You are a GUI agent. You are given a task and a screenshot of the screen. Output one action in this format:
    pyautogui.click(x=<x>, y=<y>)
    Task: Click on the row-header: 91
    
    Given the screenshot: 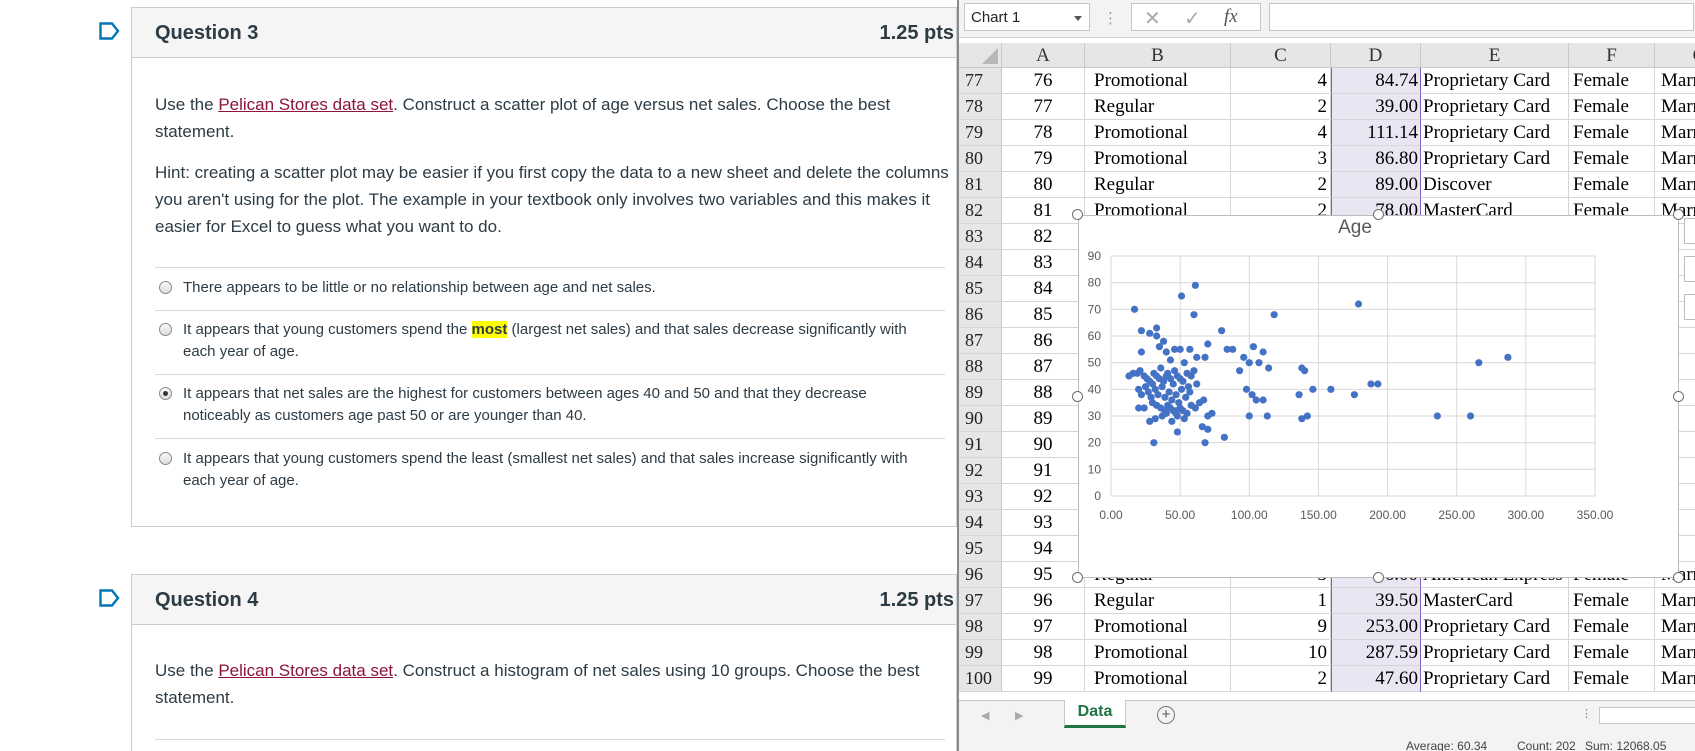 What is the action you would take?
    pyautogui.click(x=980, y=445)
    